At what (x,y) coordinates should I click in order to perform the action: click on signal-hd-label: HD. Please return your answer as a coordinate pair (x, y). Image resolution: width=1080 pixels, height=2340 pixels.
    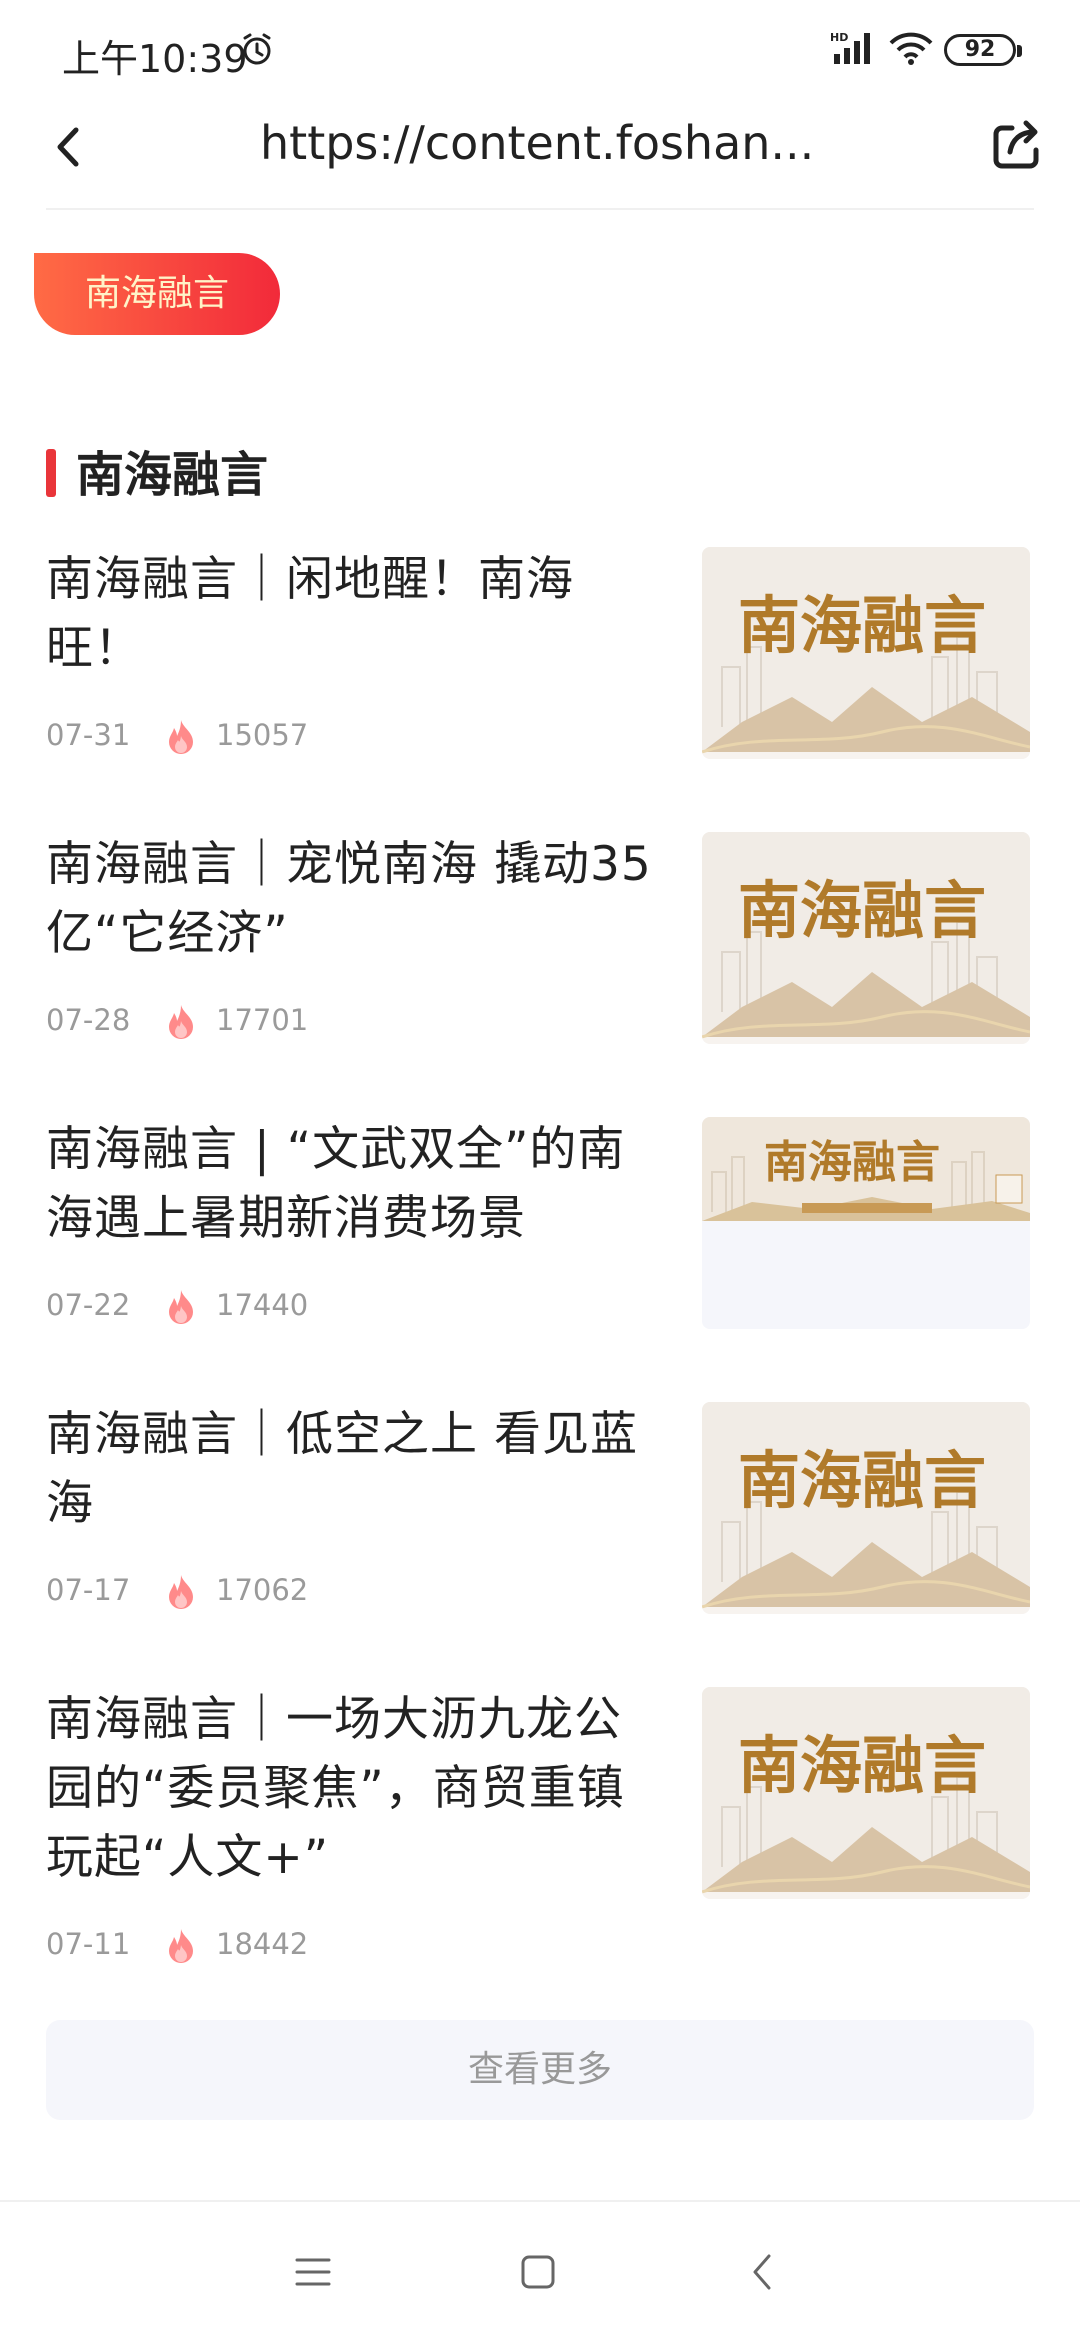
    Looking at the image, I should click on (839, 37).